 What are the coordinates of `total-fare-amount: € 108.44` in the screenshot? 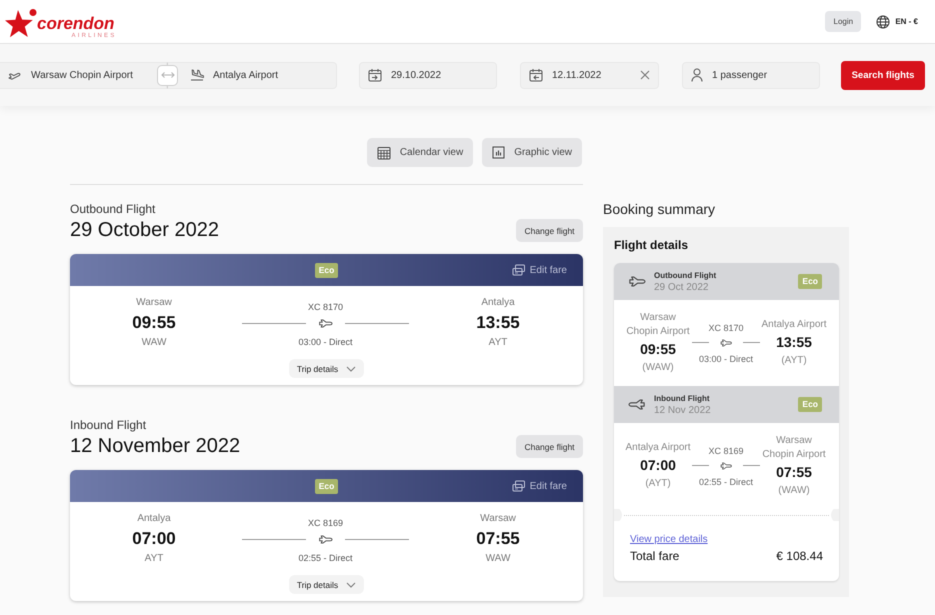 It's located at (799, 556).